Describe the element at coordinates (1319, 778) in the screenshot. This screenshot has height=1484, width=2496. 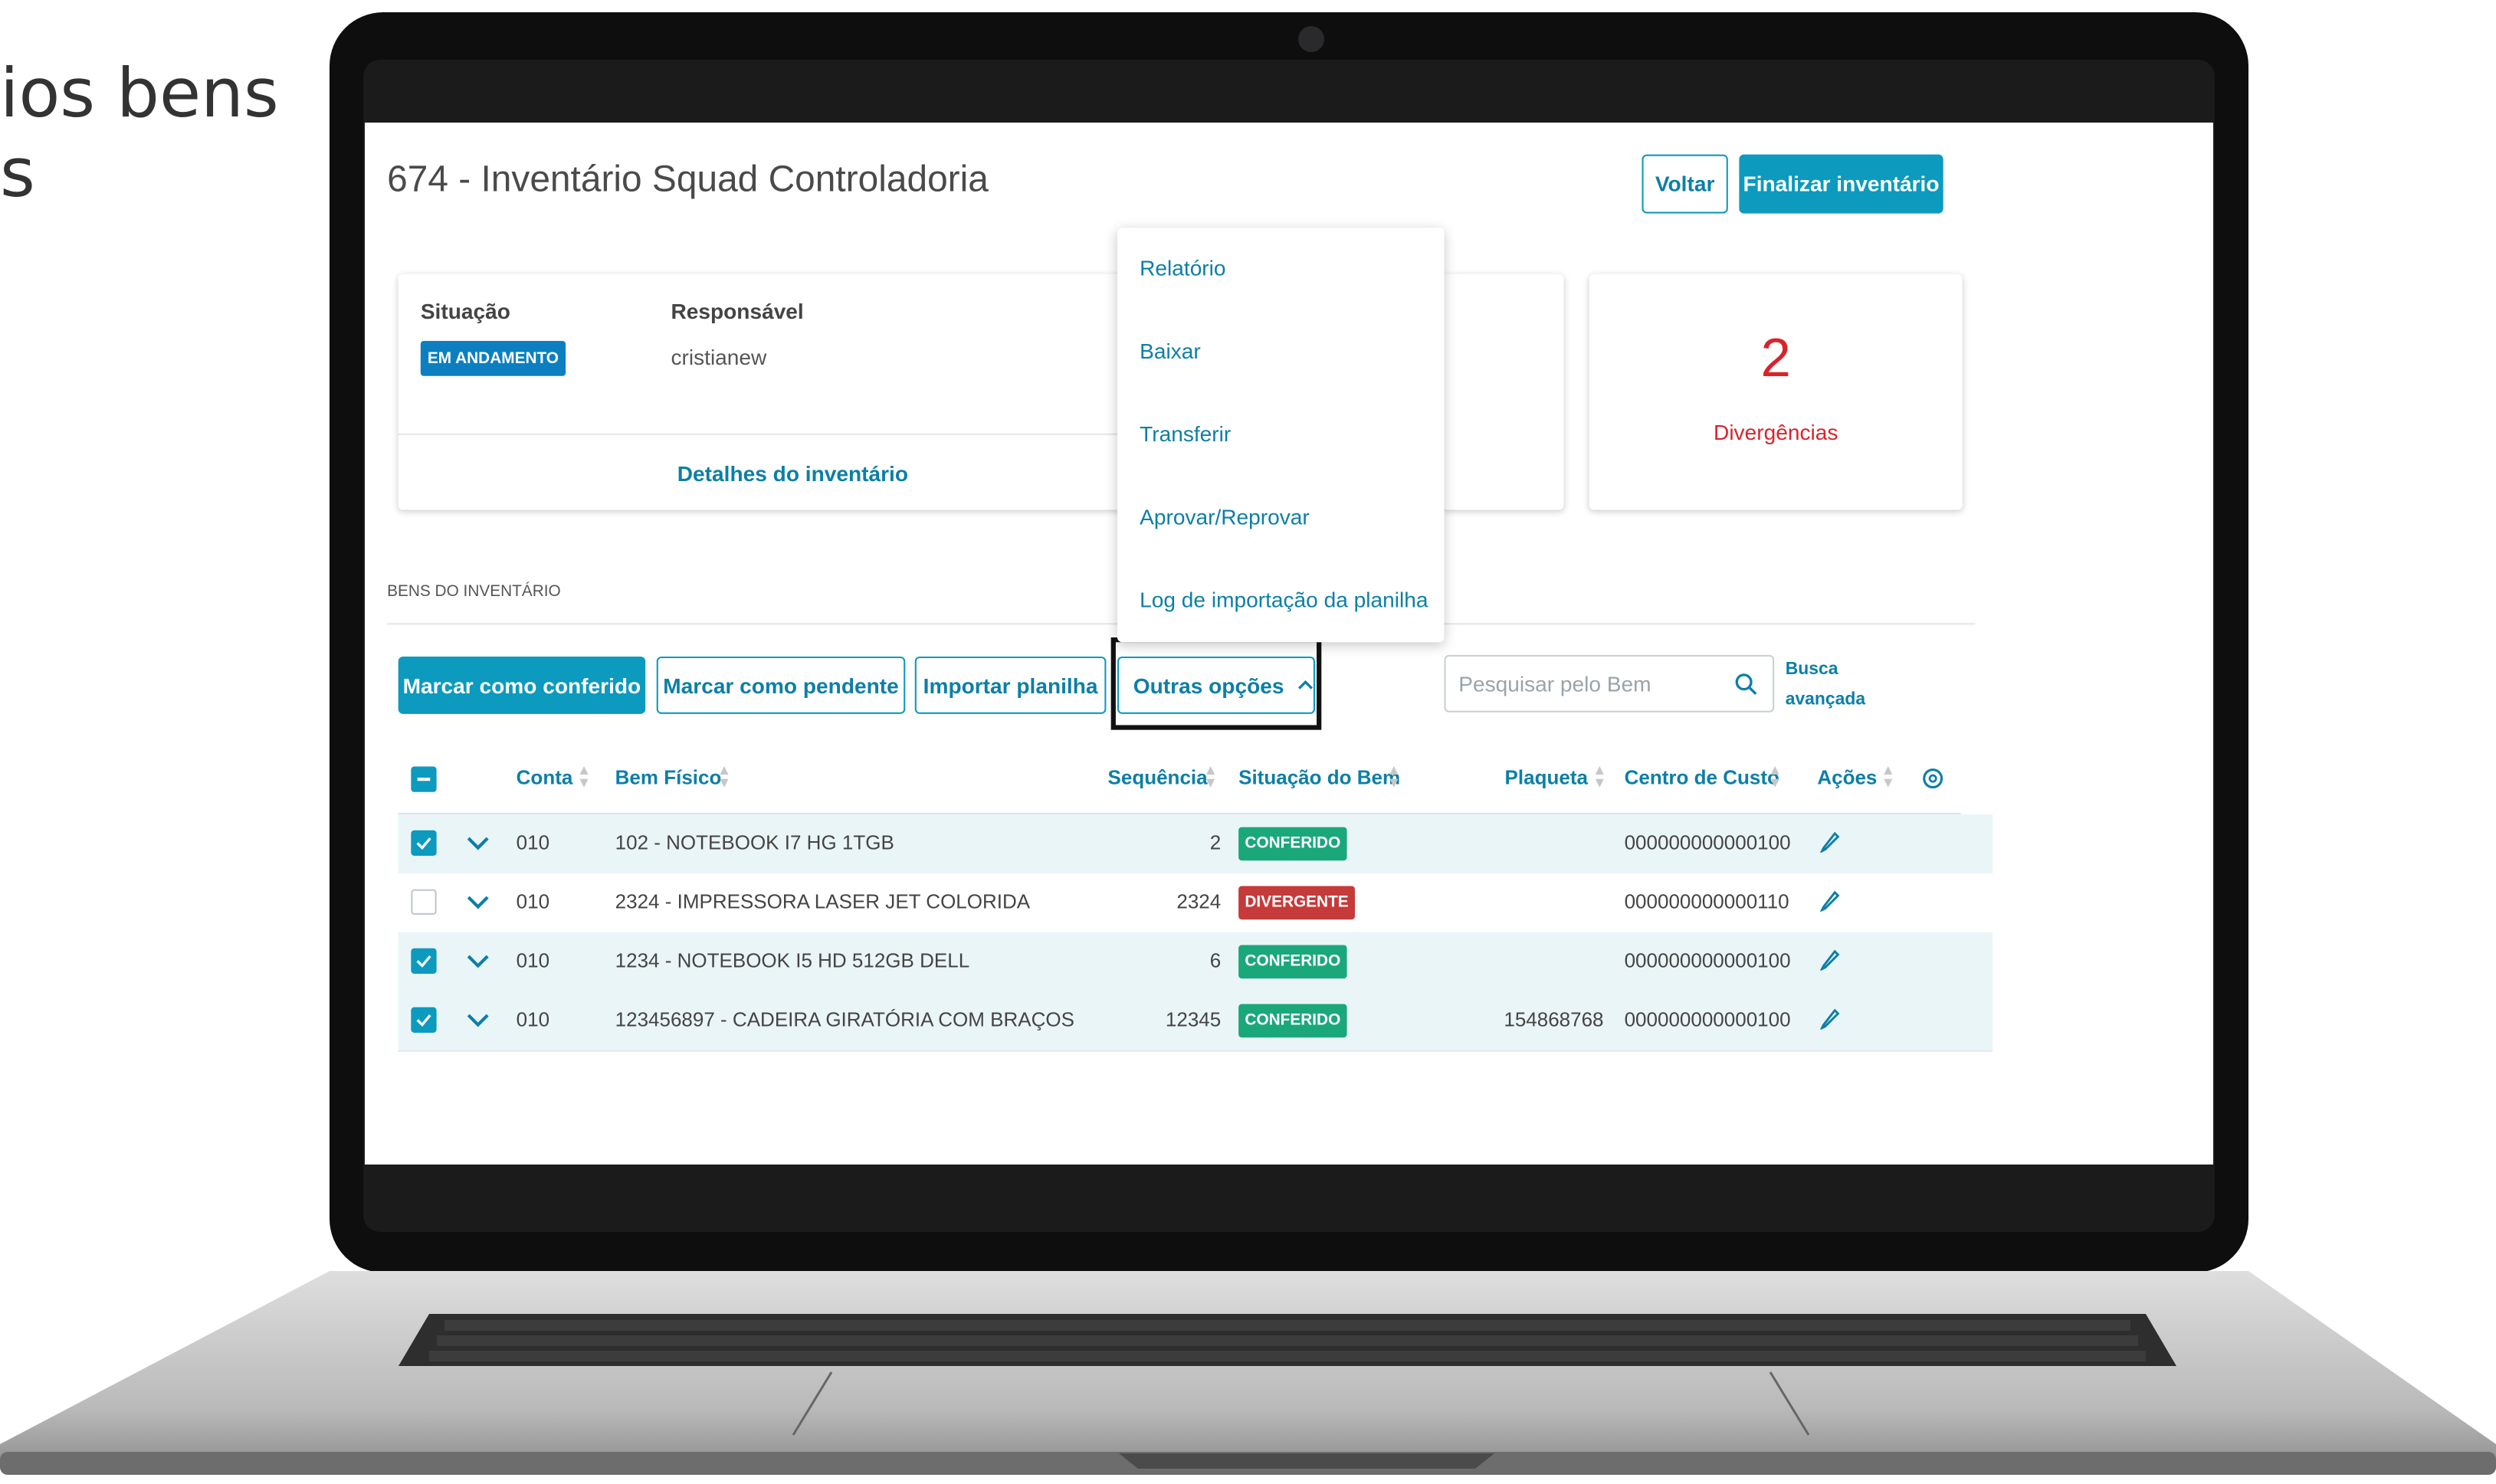
I see `column-situacao: Situação do Bem` at that location.